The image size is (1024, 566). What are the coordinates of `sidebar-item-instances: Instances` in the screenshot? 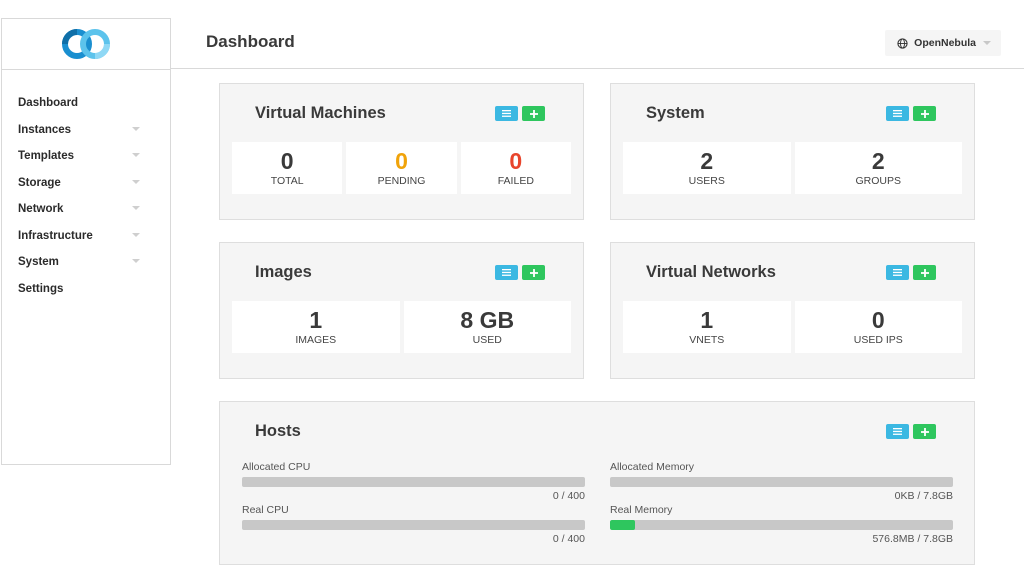 It's located at (86, 134).